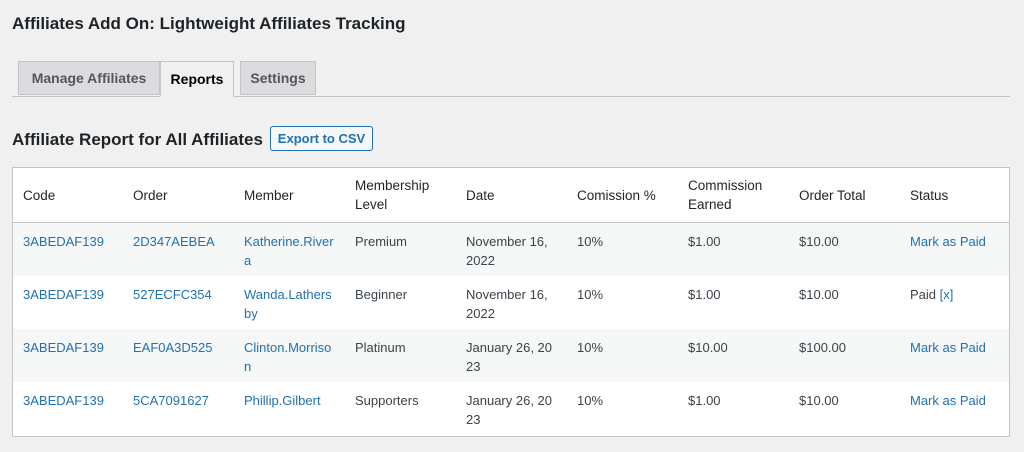 The width and height of the screenshot is (1024, 452). Describe the element at coordinates (282, 400) in the screenshot. I see `member-link: Phillip.Gilbert` at that location.